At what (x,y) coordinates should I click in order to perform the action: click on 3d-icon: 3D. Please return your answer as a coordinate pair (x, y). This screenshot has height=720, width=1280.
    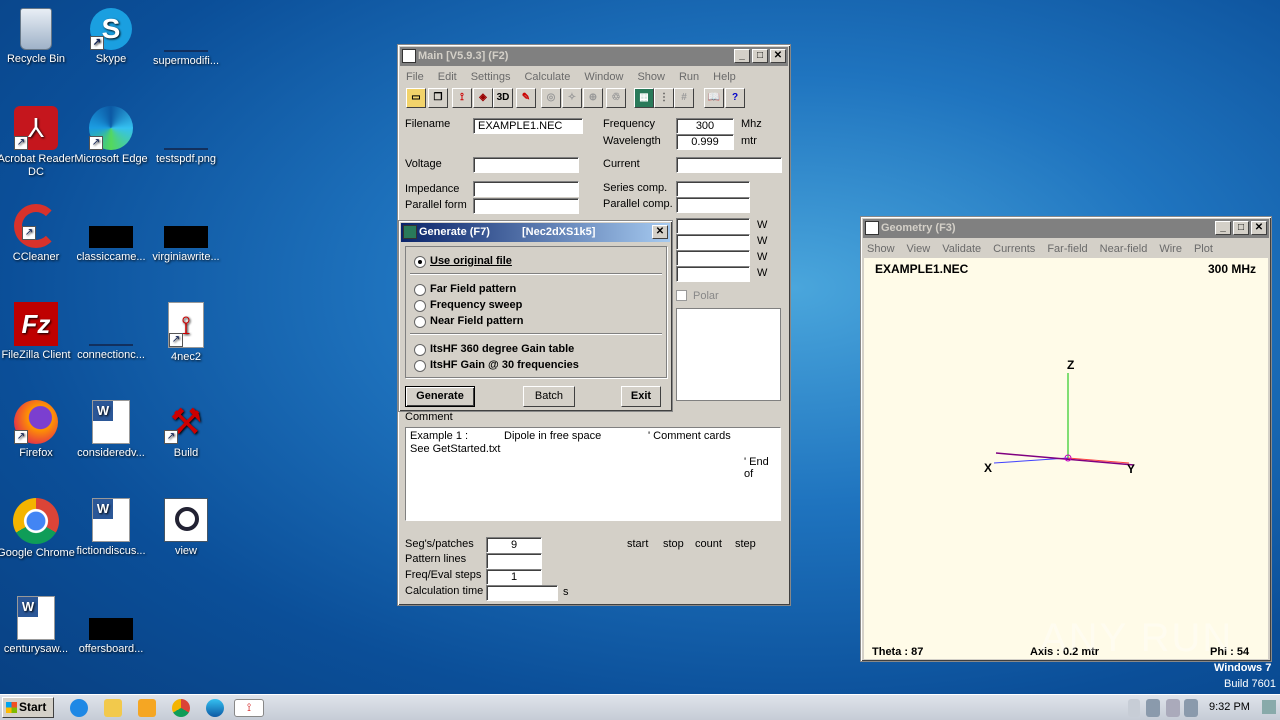
    Looking at the image, I should click on (503, 98).